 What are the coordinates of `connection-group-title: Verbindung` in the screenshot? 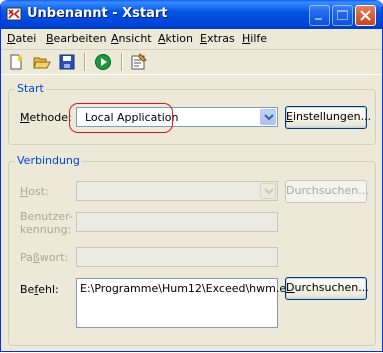 It's located at (48, 160).